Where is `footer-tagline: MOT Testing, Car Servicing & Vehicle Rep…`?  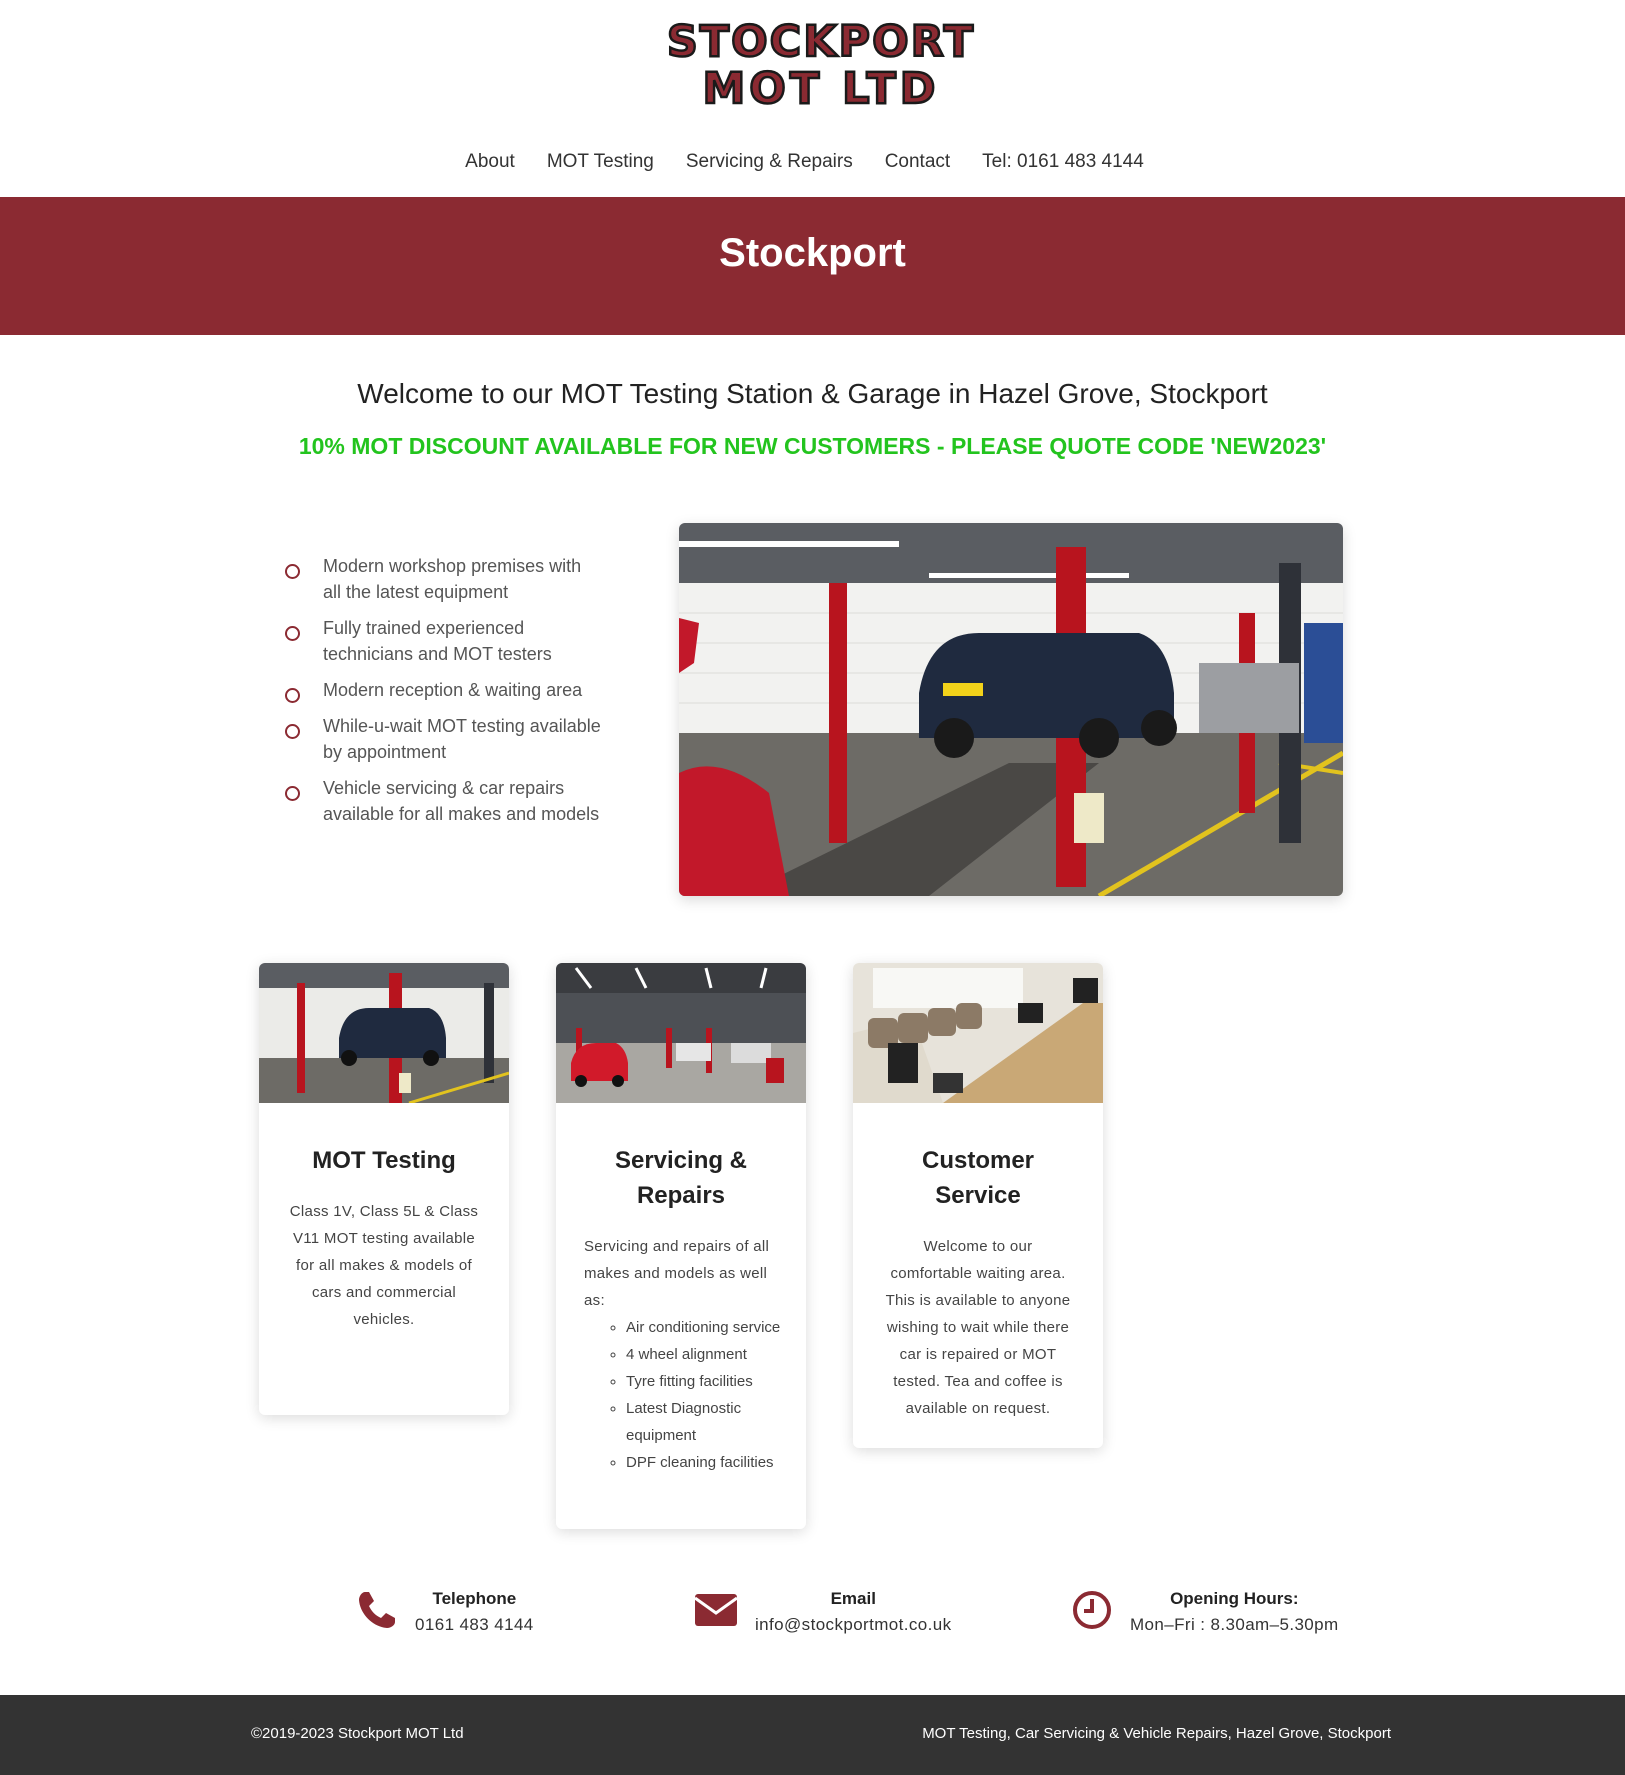 footer-tagline: MOT Testing, Car Servicing & Vehicle Rep… is located at coordinates (1156, 1733).